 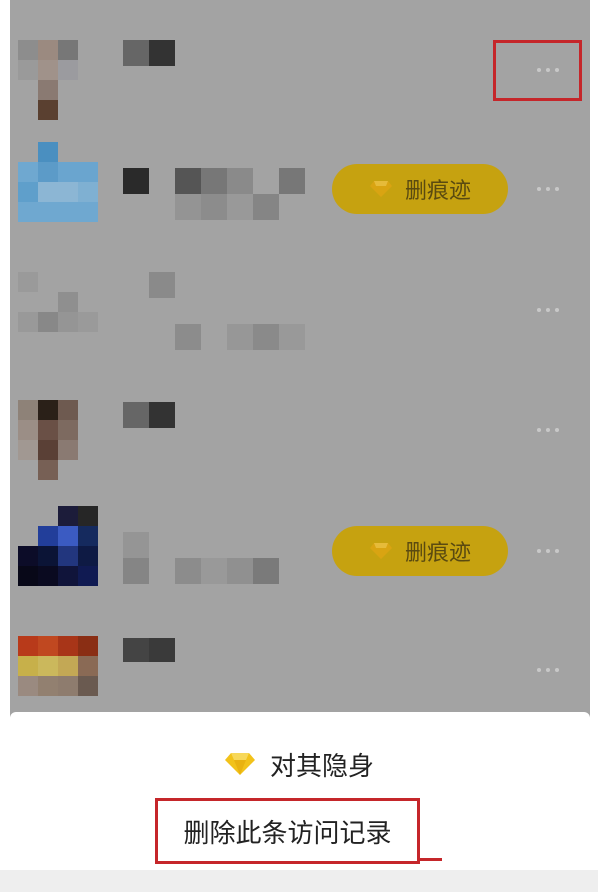 I want to click on hide-from-user-option: 对其隐身, so click(x=299, y=764).